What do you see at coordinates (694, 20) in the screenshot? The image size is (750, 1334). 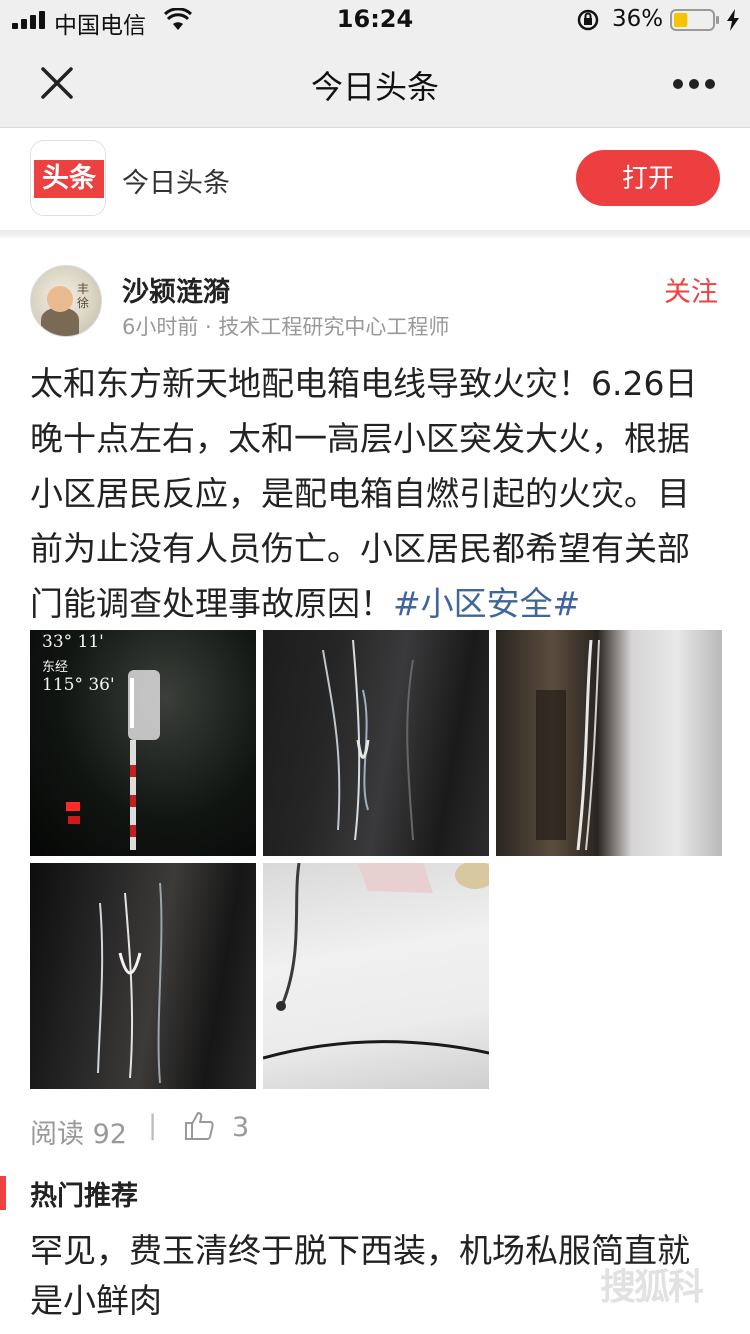 I see `battery-icon` at bounding box center [694, 20].